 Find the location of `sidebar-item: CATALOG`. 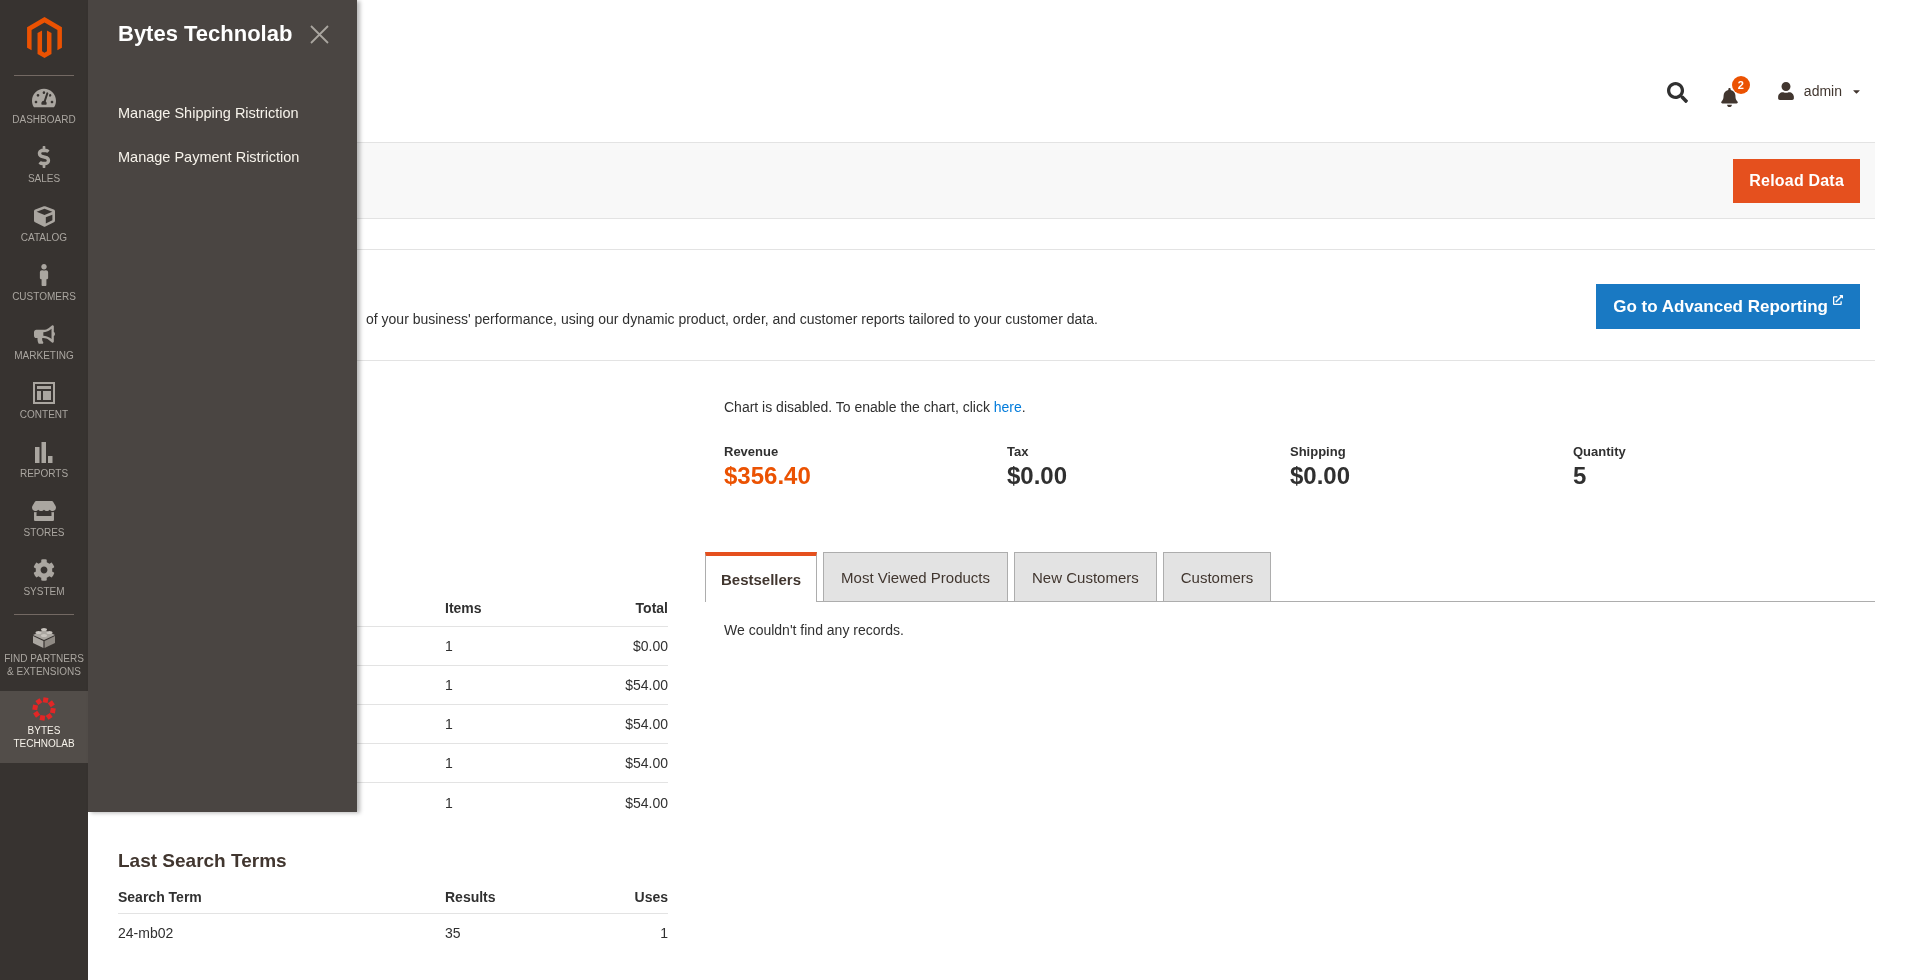

sidebar-item: CATALOG is located at coordinates (44, 227).